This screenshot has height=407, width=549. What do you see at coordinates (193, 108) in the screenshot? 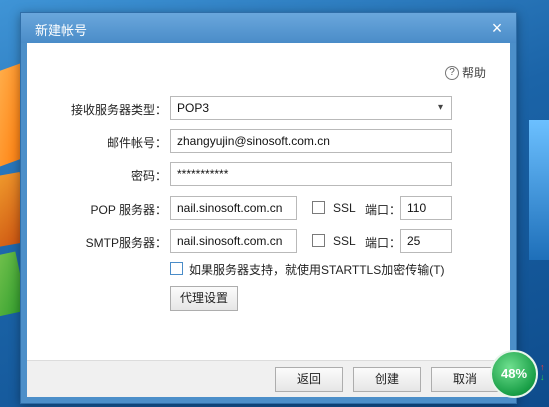
I see `server-type-value: POP3` at bounding box center [193, 108].